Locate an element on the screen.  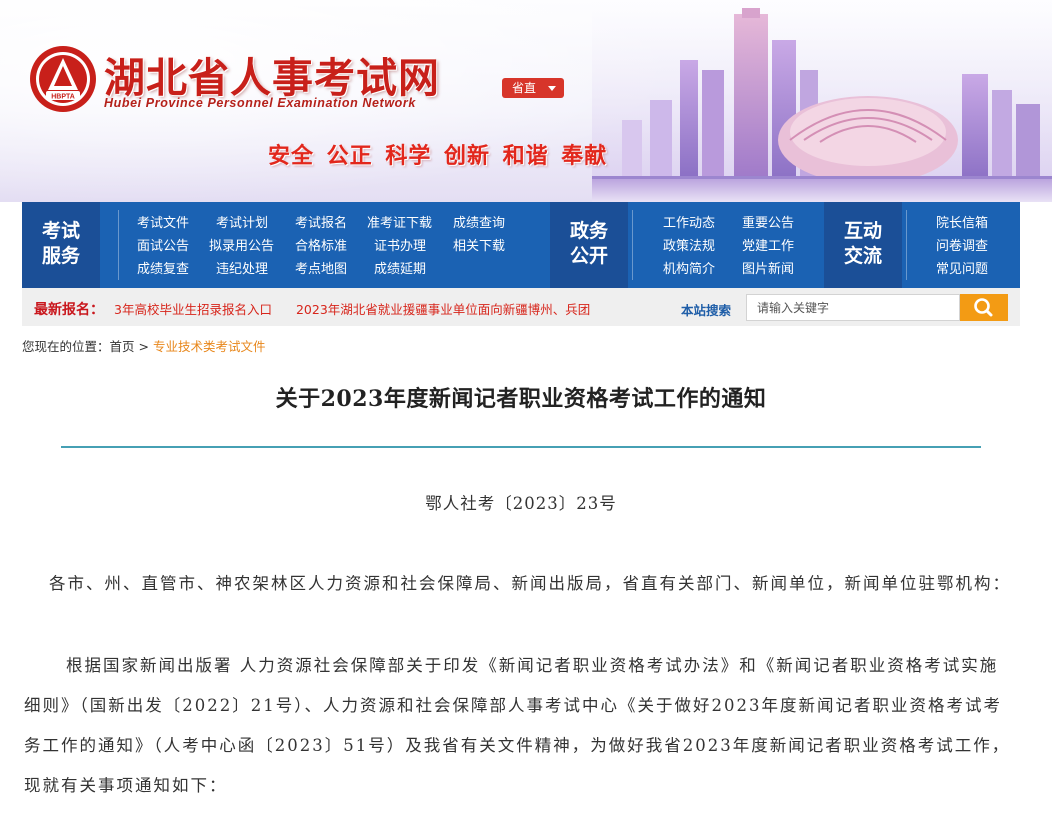
nav-link-party-building: 党建工作 is located at coordinates (768, 247).